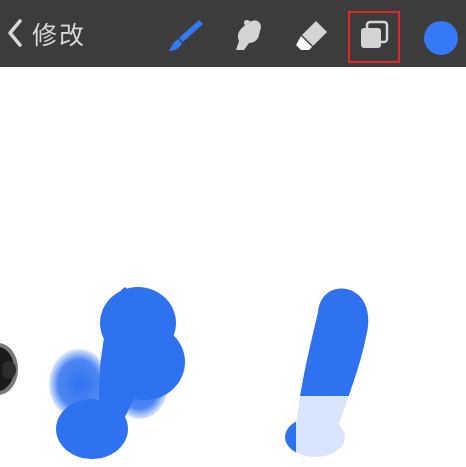 The image size is (466, 467). I want to click on watermark-overlay, so click(381, 427).